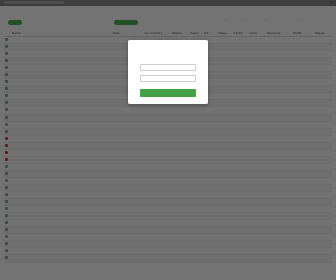 This screenshot has width=336, height=280. Describe the element at coordinates (168, 67) in the screenshot. I see `username-field` at that location.